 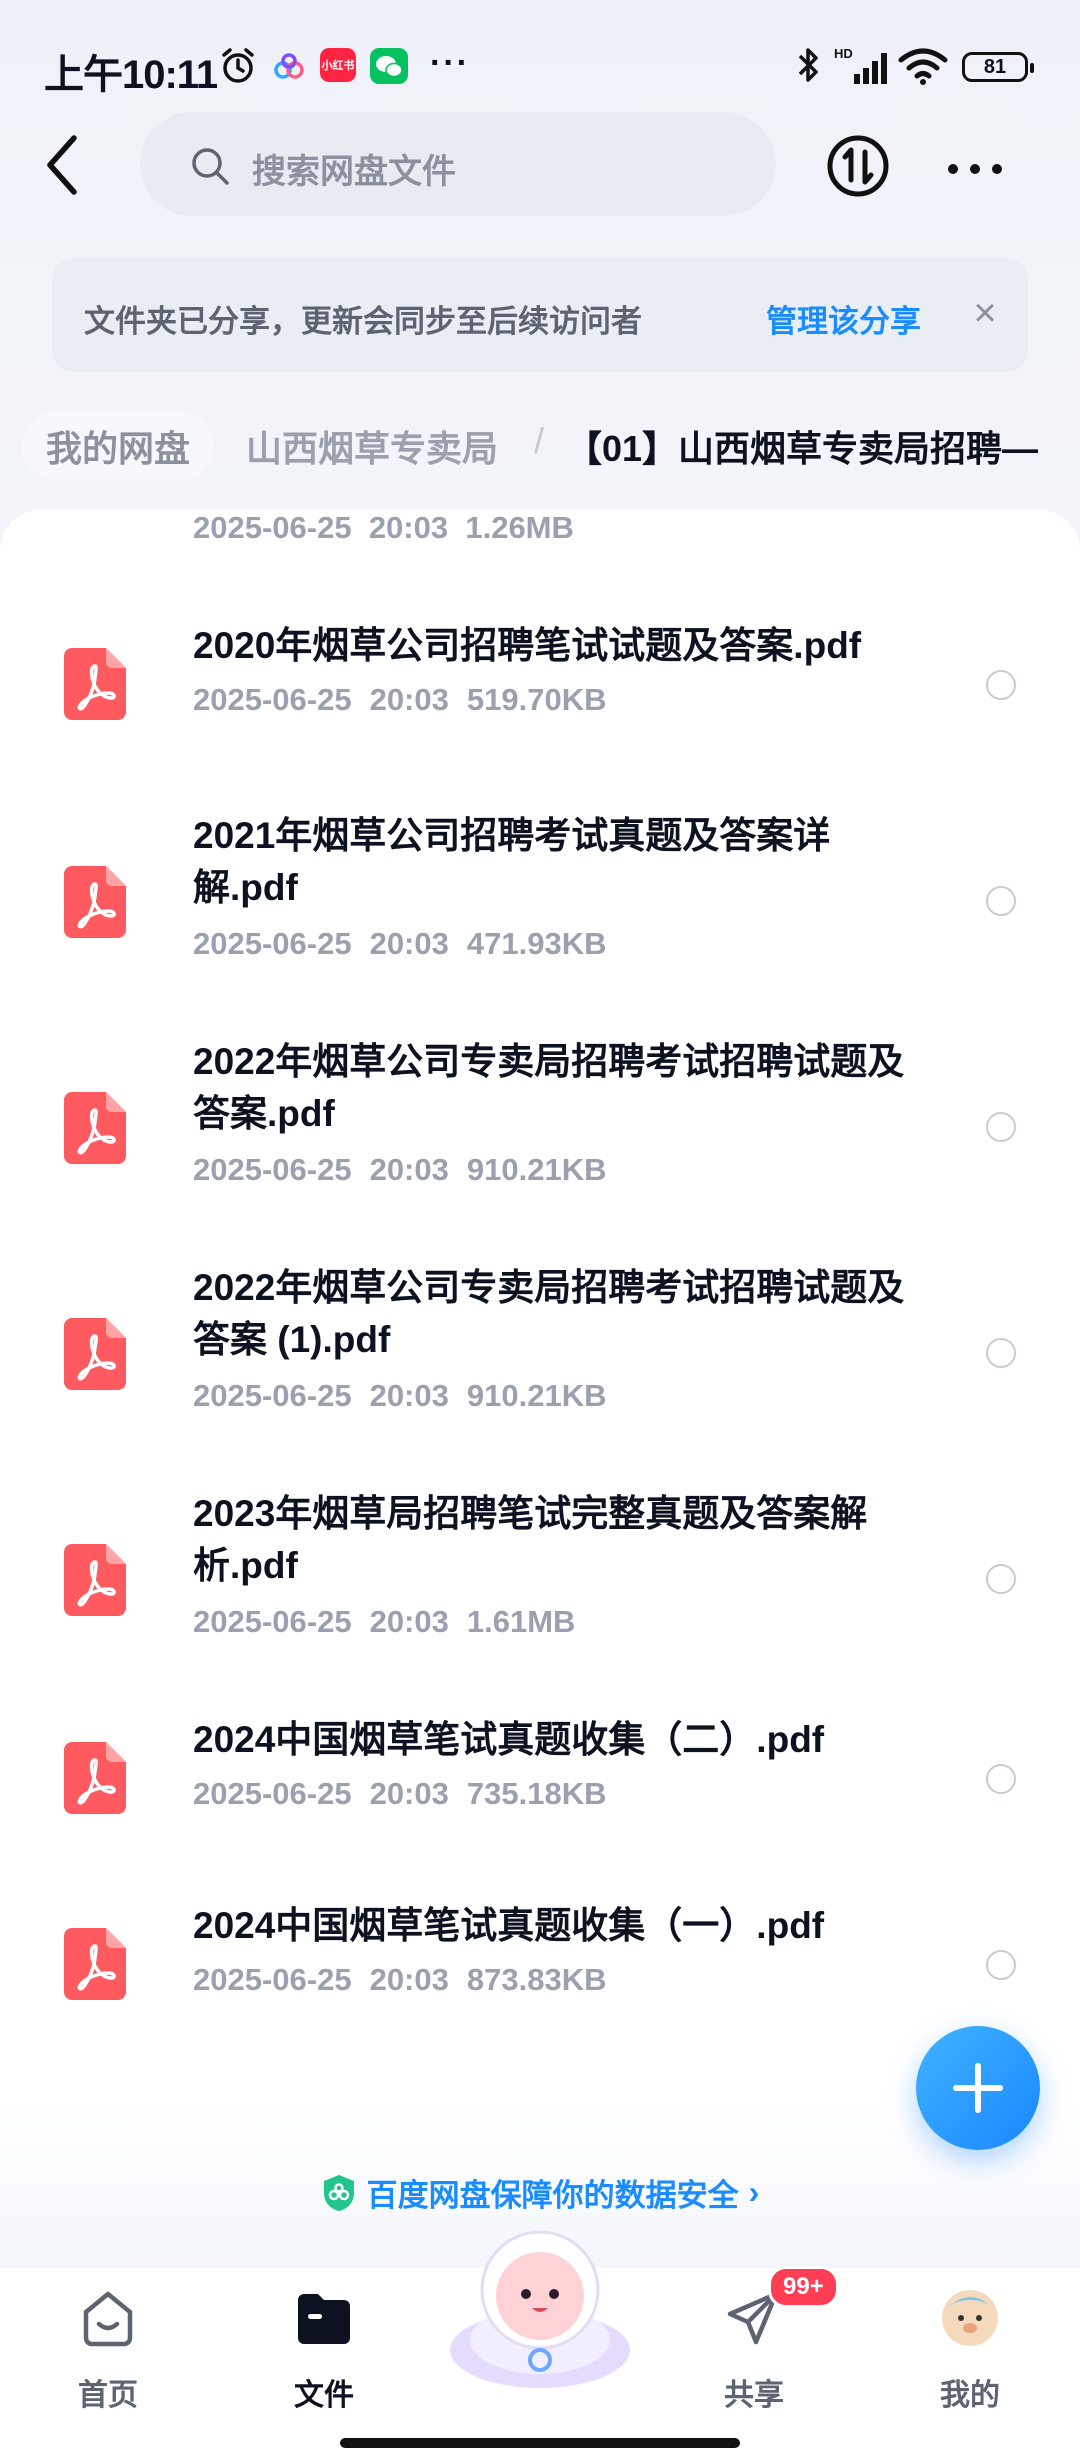 I want to click on file-name: 2021年烟草公司招聘考试真题及答案详解.pdf, so click(x=512, y=861).